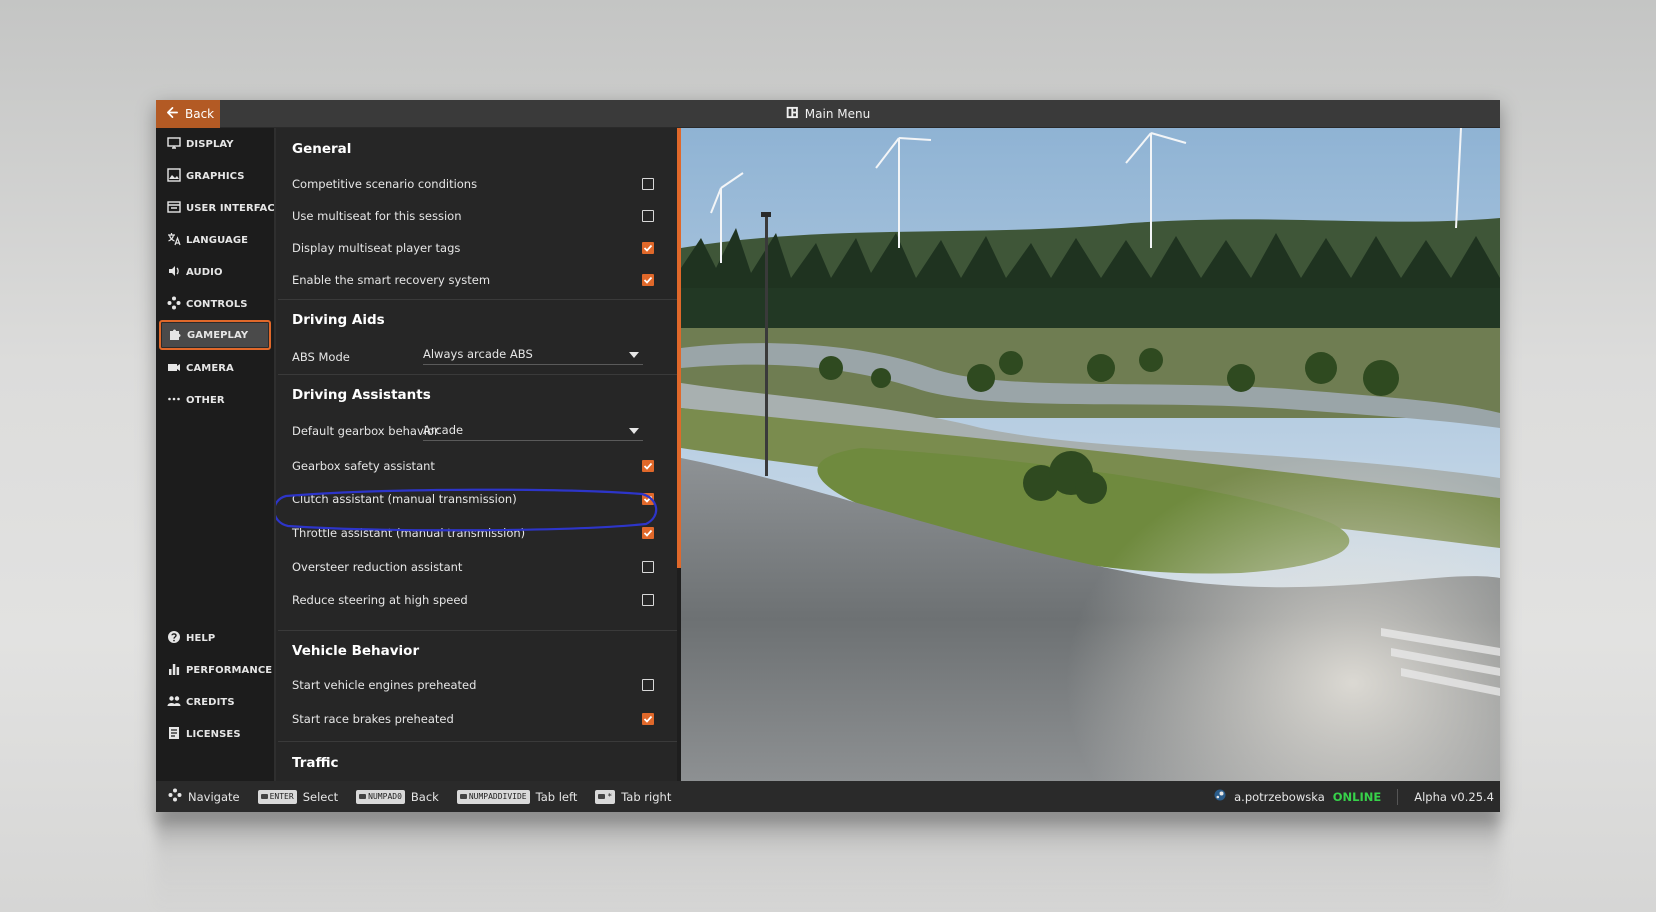  Describe the element at coordinates (610, 796) in the screenshot. I see `asterisk-icon: *` at that location.